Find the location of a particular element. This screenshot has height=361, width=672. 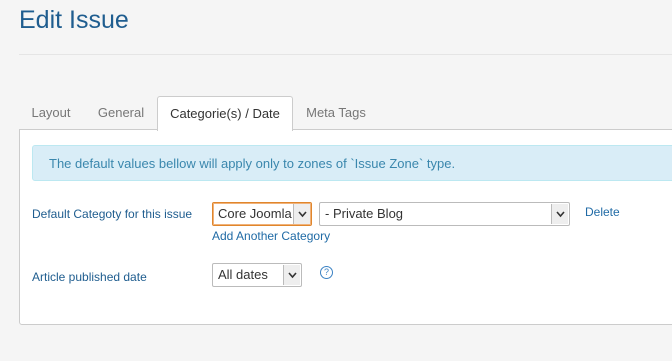

help-icon: ? is located at coordinates (326, 272).